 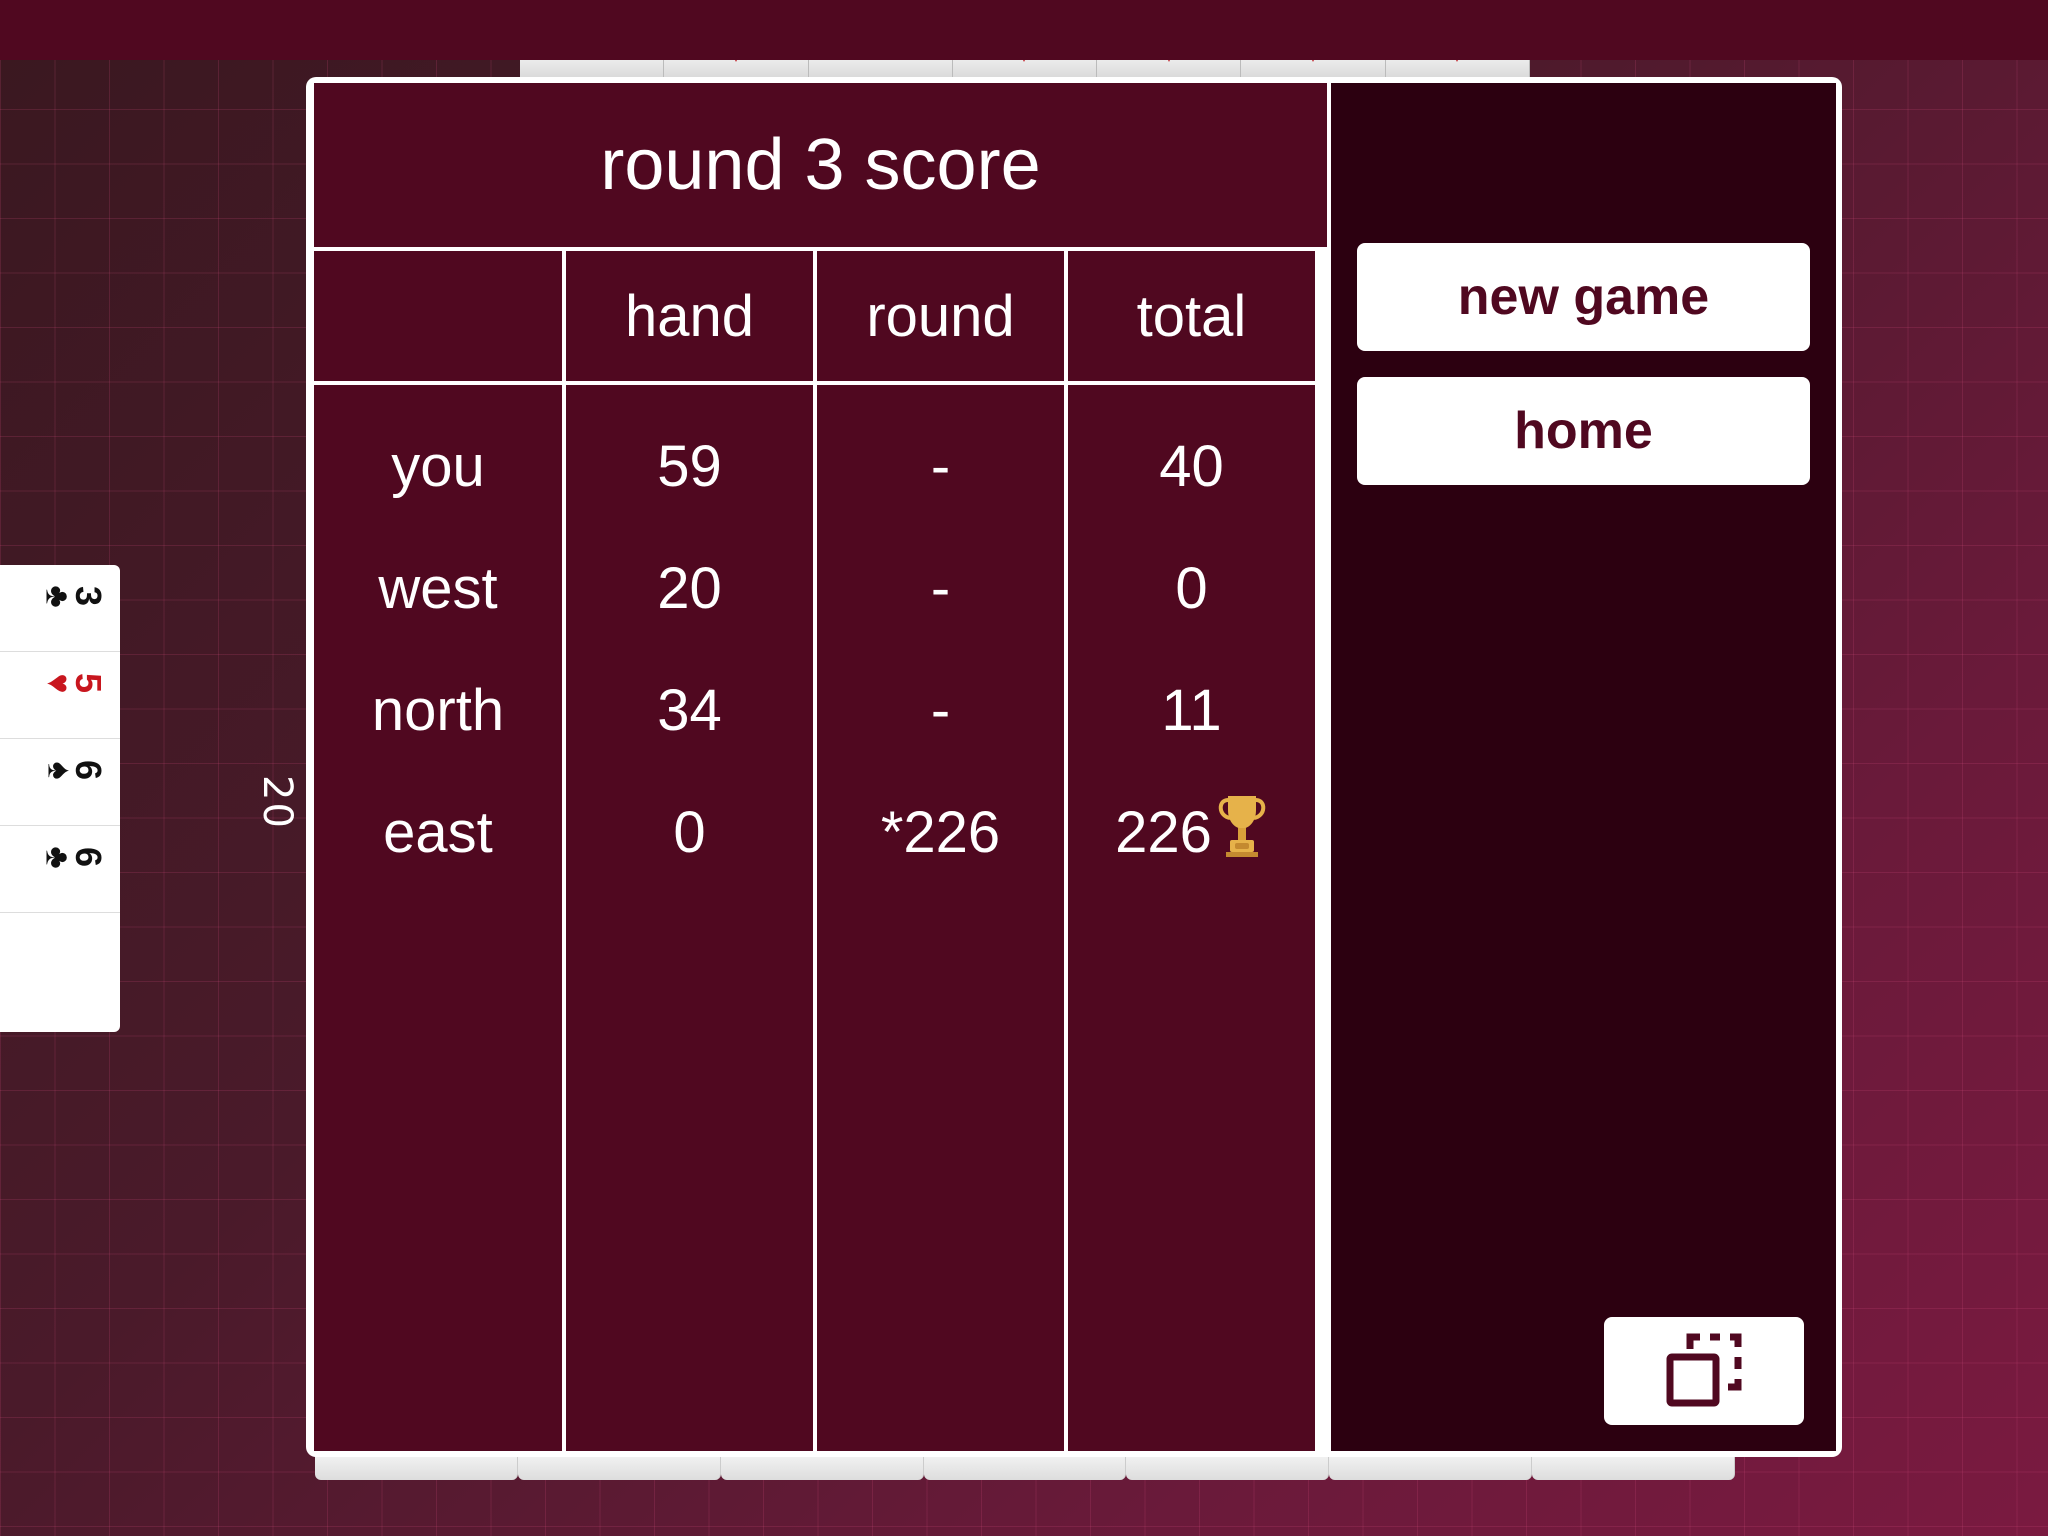 I want to click on player-name: east, so click(x=438, y=832).